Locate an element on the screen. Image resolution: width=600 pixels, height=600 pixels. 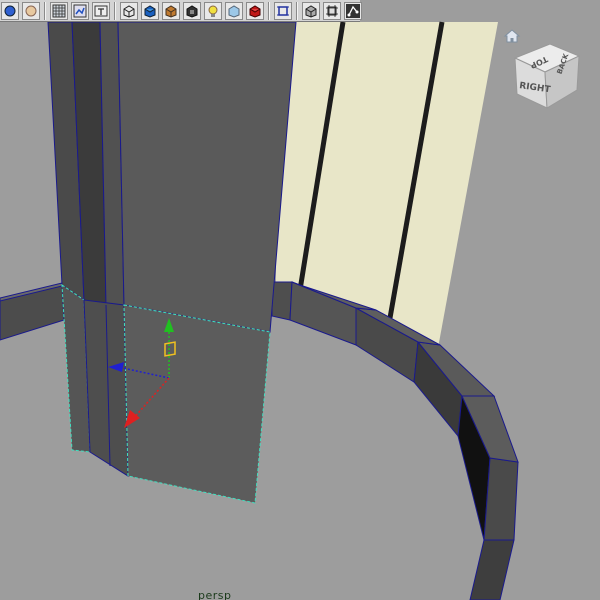
wireframe-cube-icon is located at coordinates (129, 11).